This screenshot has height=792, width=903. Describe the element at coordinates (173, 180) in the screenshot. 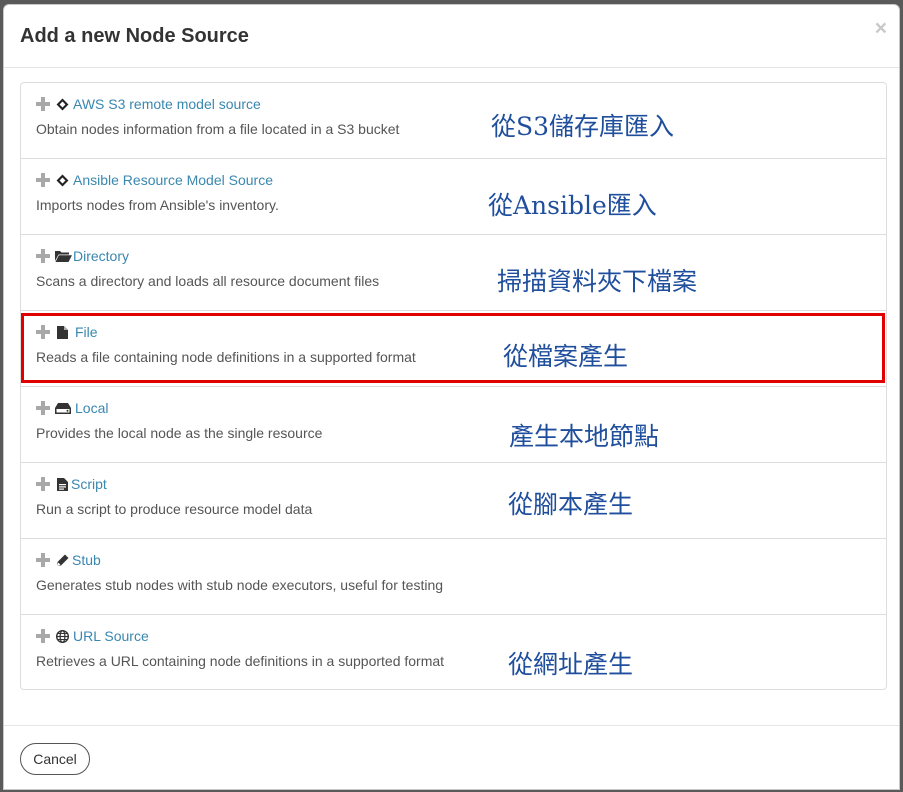

I see `source-title-link: Ansible Resource Model Source` at that location.